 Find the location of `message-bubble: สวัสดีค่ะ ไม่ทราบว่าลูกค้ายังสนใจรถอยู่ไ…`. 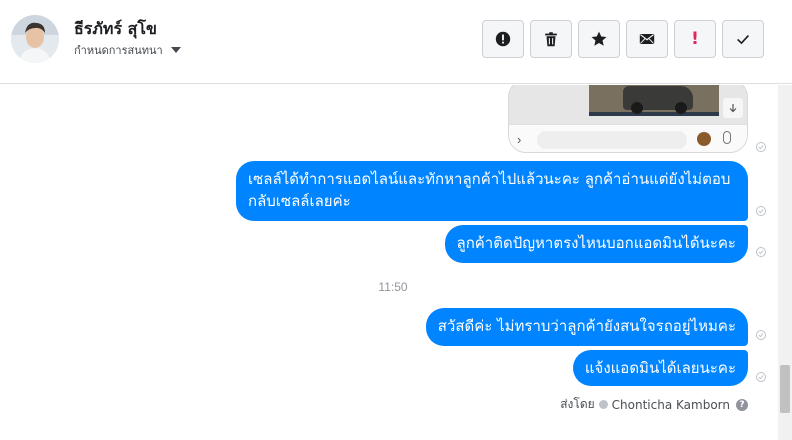

message-bubble: สวัสดีค่ะ ไม่ทราบว่าลูกค้ายังสนใจรถอยู่ไ… is located at coordinates (586, 327).